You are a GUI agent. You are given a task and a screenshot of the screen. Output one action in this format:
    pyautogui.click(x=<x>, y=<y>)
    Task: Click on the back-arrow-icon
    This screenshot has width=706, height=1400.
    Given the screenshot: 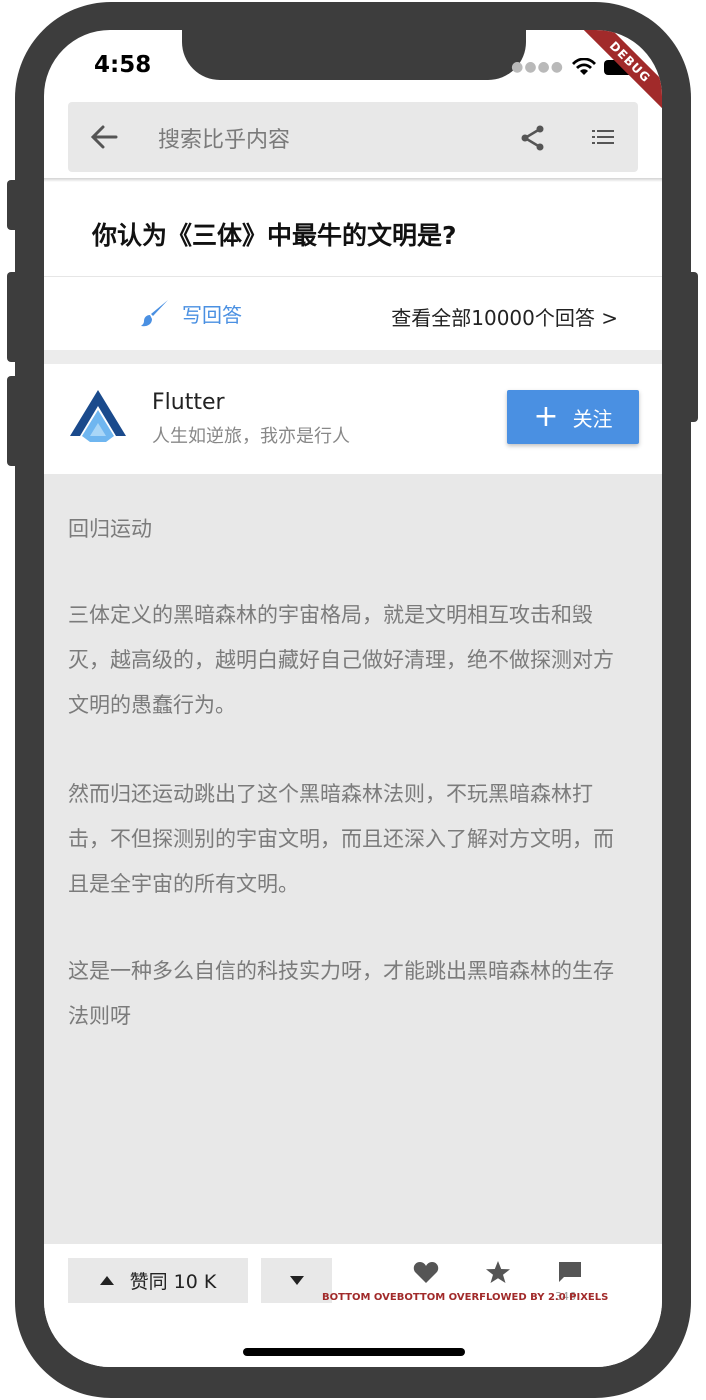 What is the action you would take?
    pyautogui.click(x=104, y=137)
    